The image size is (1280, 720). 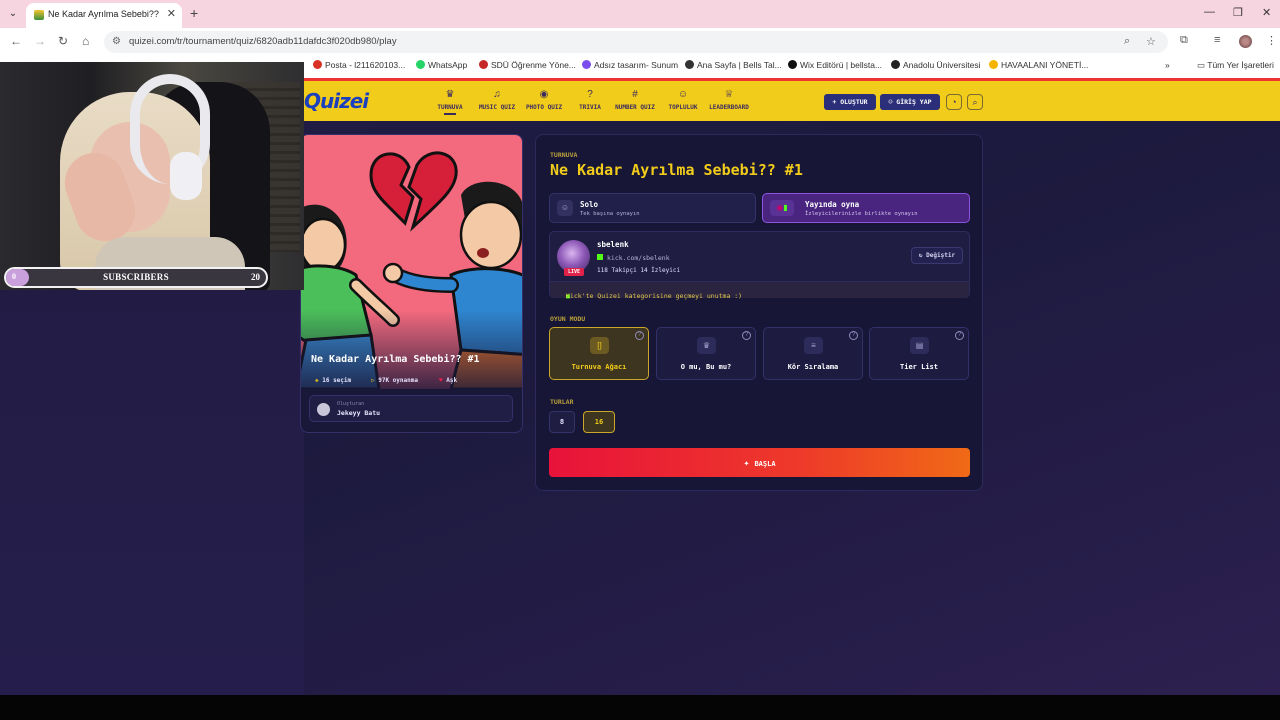 I want to click on forward-icon: →, so click(x=40, y=41).